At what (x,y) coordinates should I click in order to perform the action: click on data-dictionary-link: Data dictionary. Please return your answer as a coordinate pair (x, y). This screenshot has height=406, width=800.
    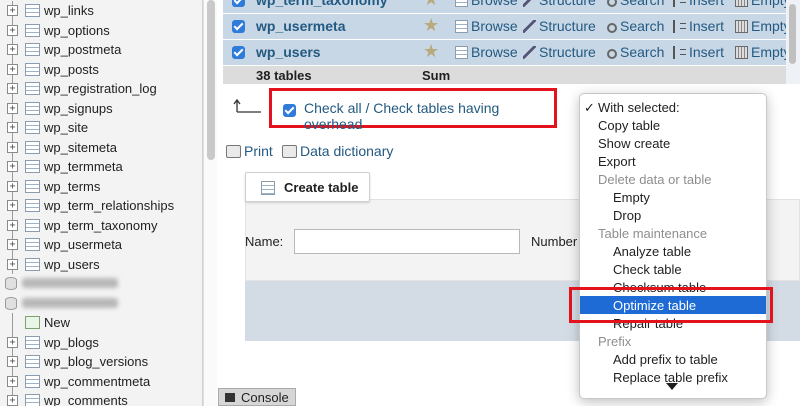
    Looking at the image, I should click on (337, 151).